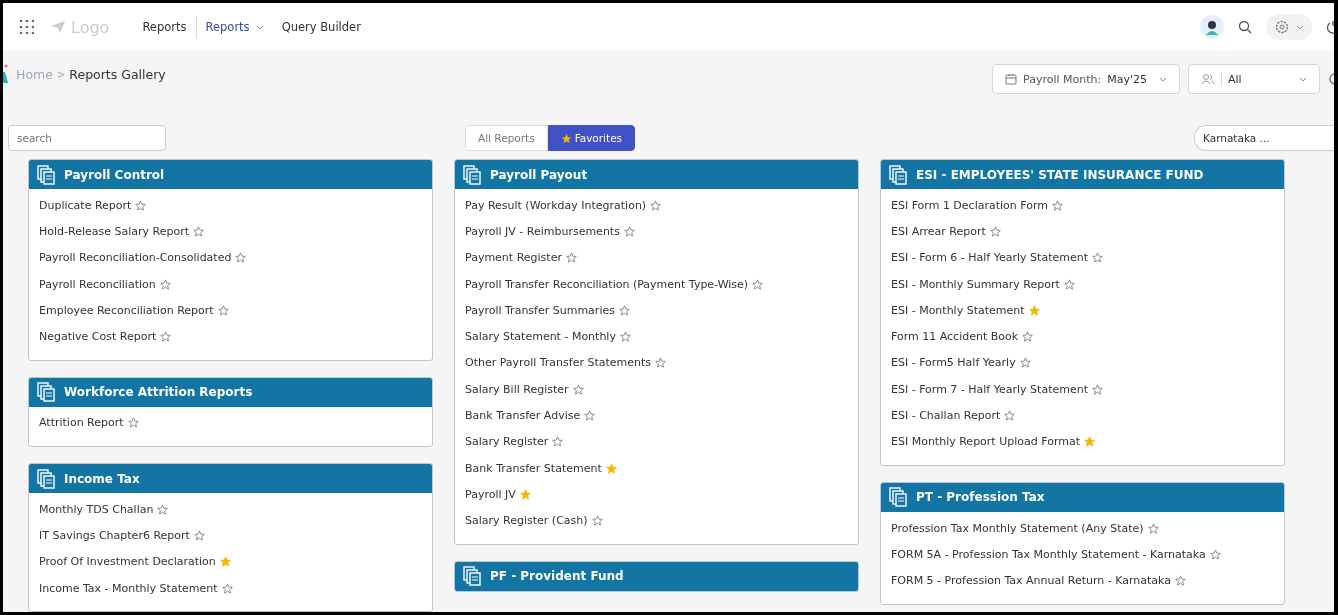  Describe the element at coordinates (135, 258) in the screenshot. I see `report-link: Payroll Reconciliation-Consolidated` at that location.